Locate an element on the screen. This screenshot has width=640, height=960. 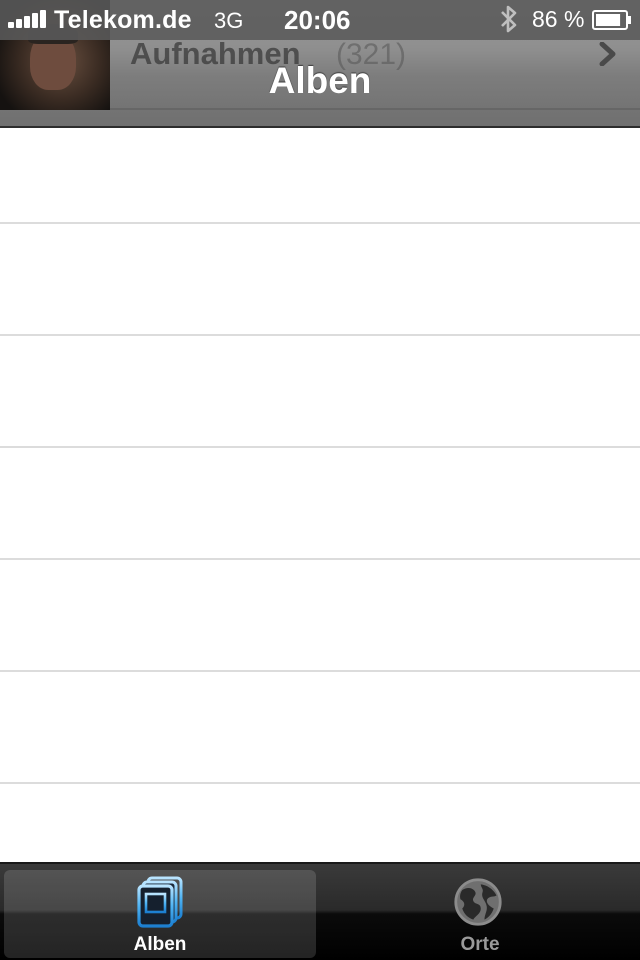
tab-alben: Alben is located at coordinates (160, 914).